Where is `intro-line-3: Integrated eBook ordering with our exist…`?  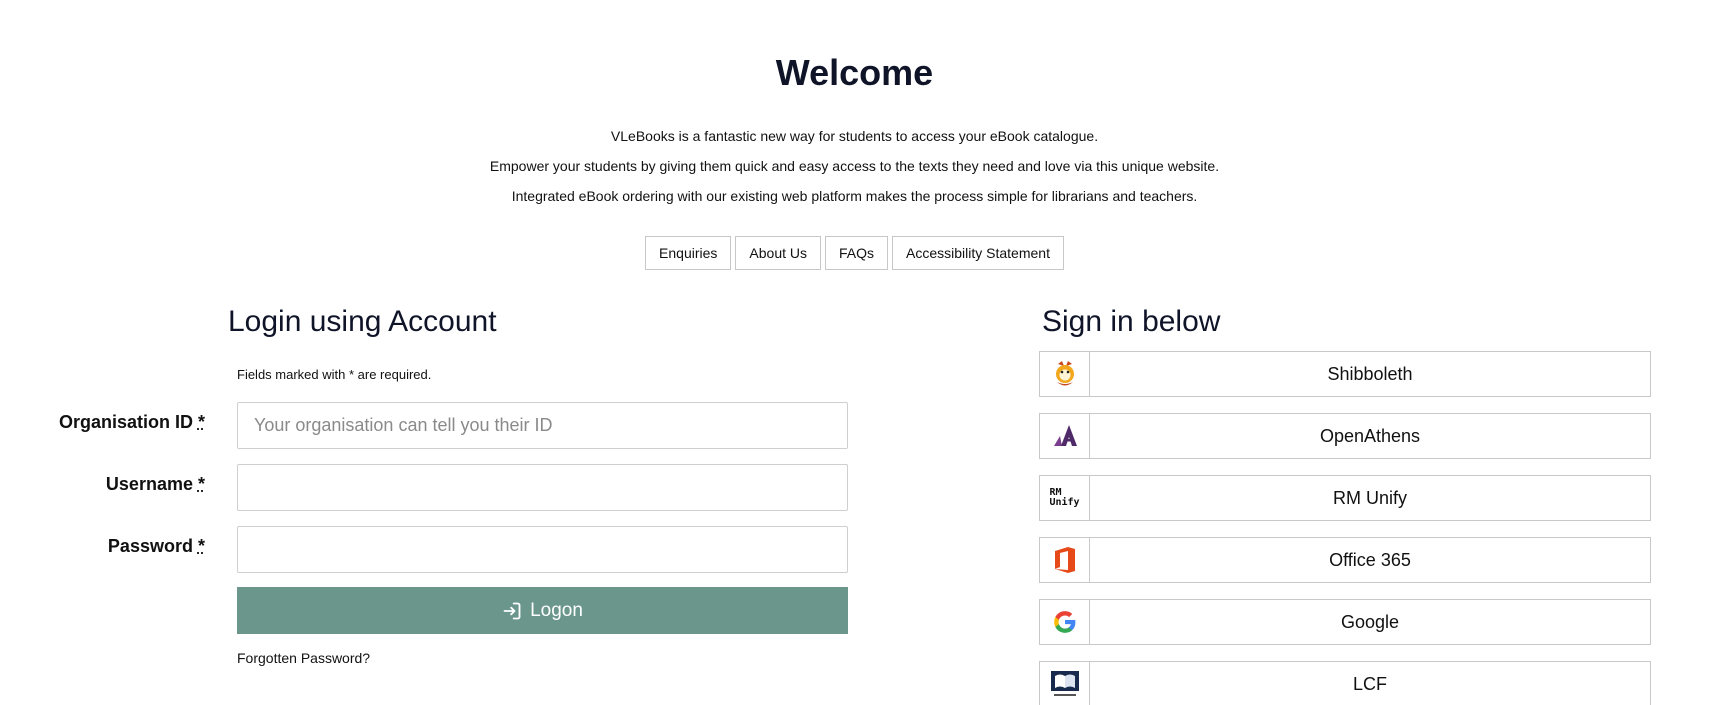
intro-line-3: Integrated eBook ordering with our exist… is located at coordinates (854, 196).